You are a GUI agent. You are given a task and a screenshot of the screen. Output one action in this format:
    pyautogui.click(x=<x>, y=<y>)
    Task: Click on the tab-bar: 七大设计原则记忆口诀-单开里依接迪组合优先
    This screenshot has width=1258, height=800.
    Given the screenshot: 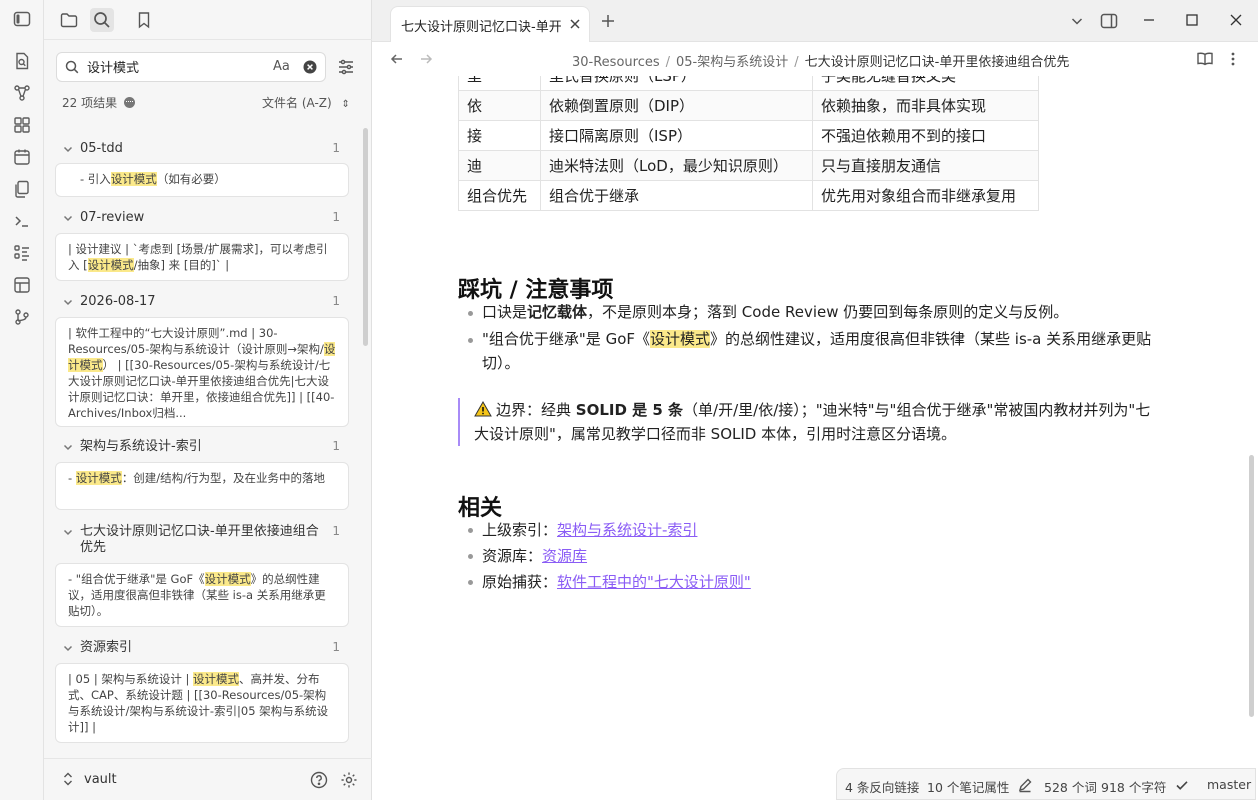 What is the action you would take?
    pyautogui.click(x=815, y=21)
    